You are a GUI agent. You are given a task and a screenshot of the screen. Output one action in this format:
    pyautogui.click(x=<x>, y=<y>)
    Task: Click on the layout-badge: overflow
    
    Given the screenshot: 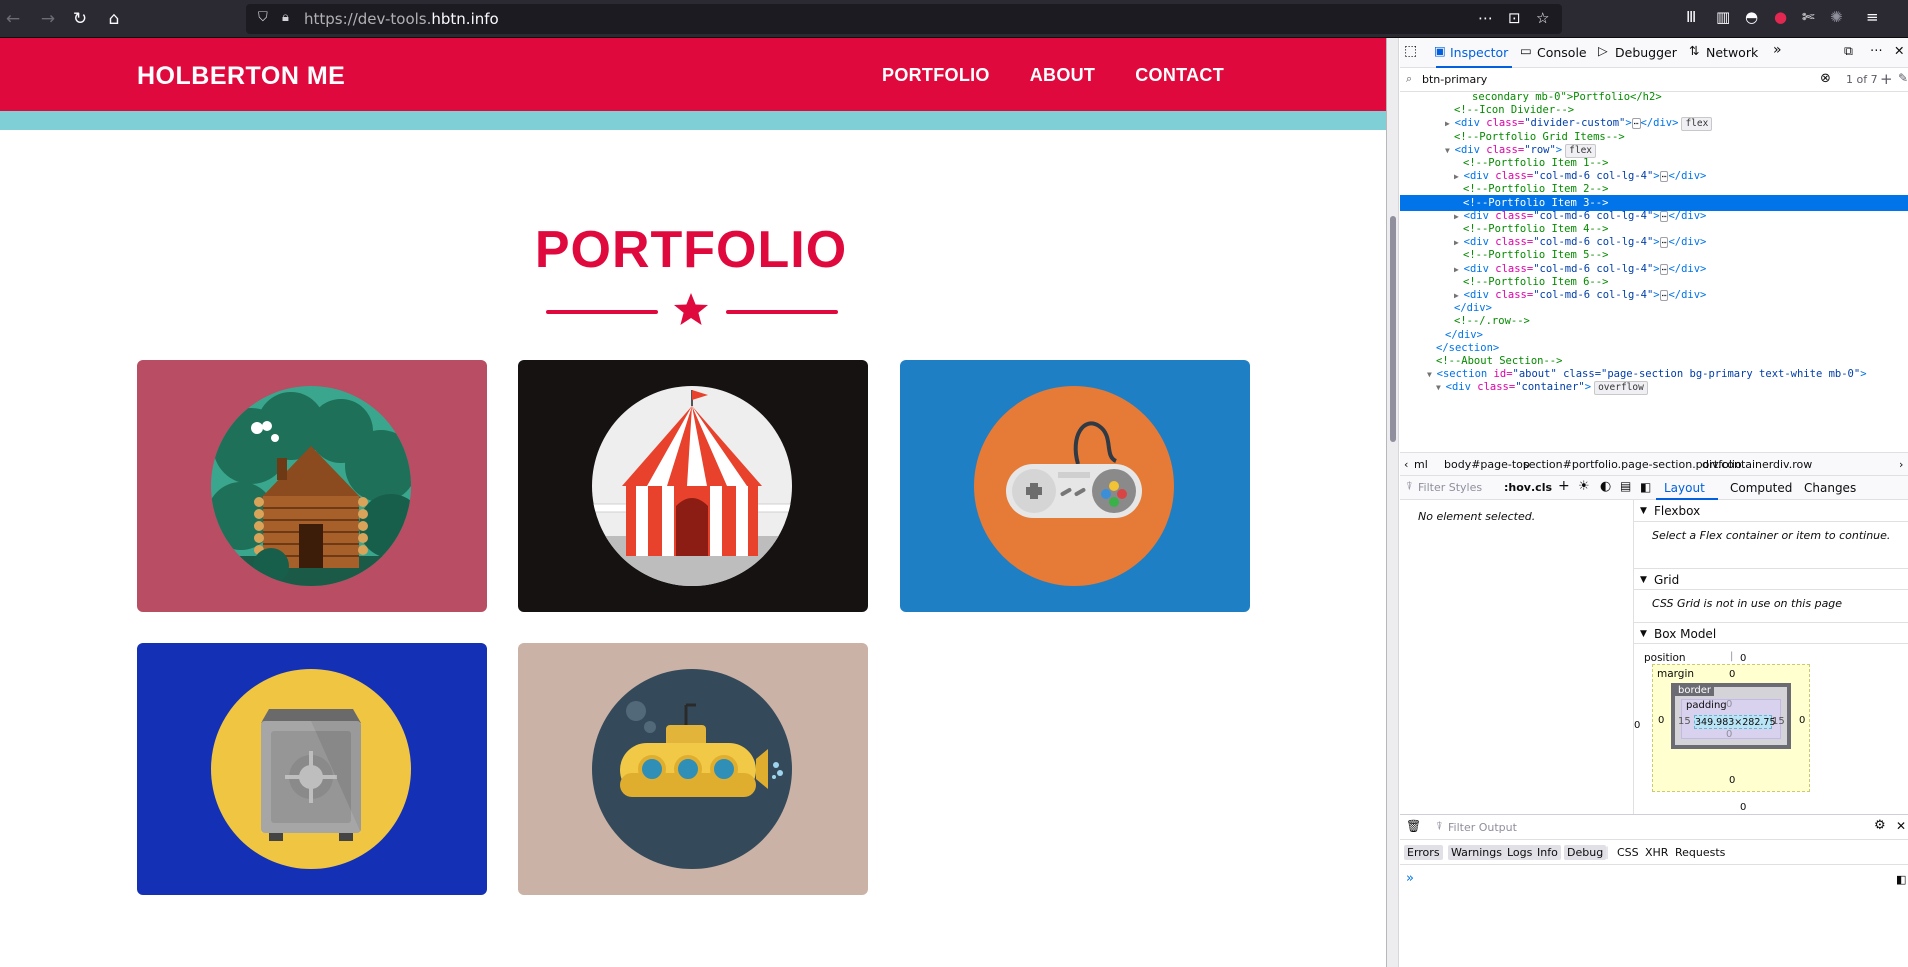 What is the action you would take?
    pyautogui.click(x=1621, y=388)
    